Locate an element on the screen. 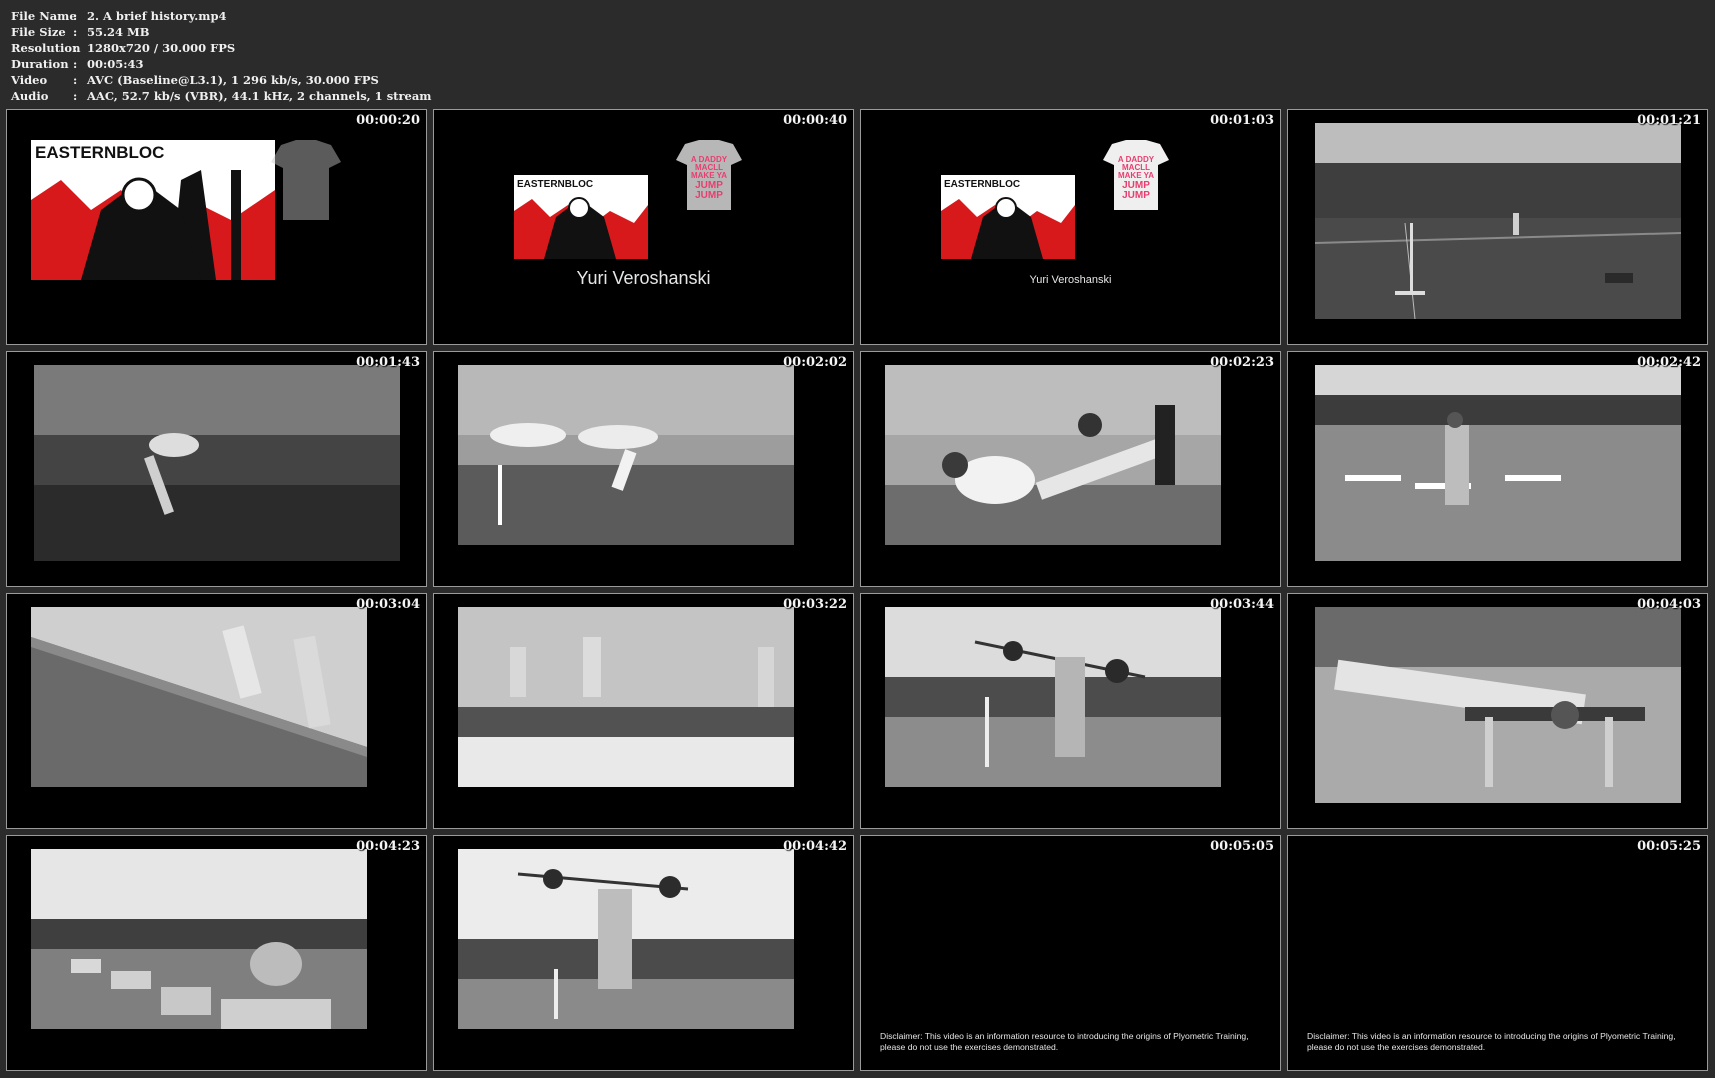 Image resolution: width=1715 pixels, height=1078 pixels. video-frame-sprinters is located at coordinates (626, 697).